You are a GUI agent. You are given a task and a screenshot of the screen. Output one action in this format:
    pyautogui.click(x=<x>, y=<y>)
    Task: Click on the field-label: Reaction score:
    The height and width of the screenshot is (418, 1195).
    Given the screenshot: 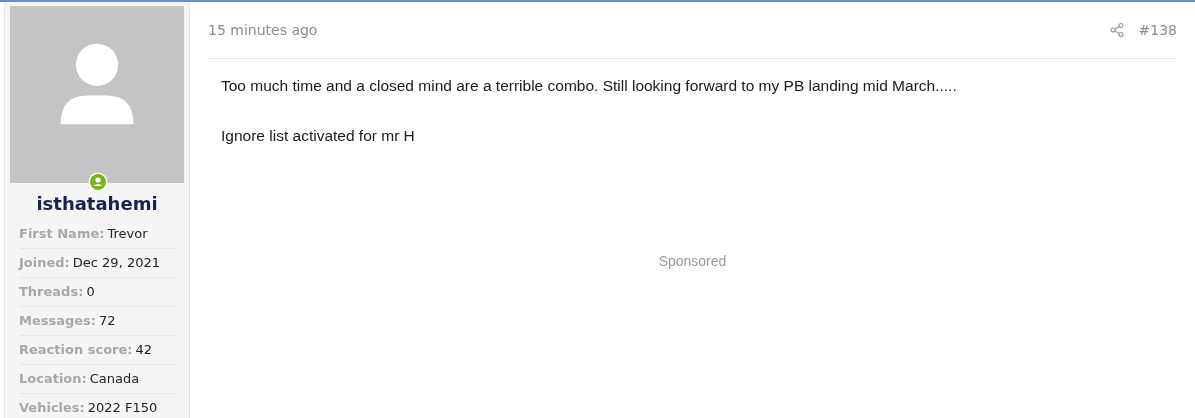 What is the action you would take?
    pyautogui.click(x=76, y=350)
    